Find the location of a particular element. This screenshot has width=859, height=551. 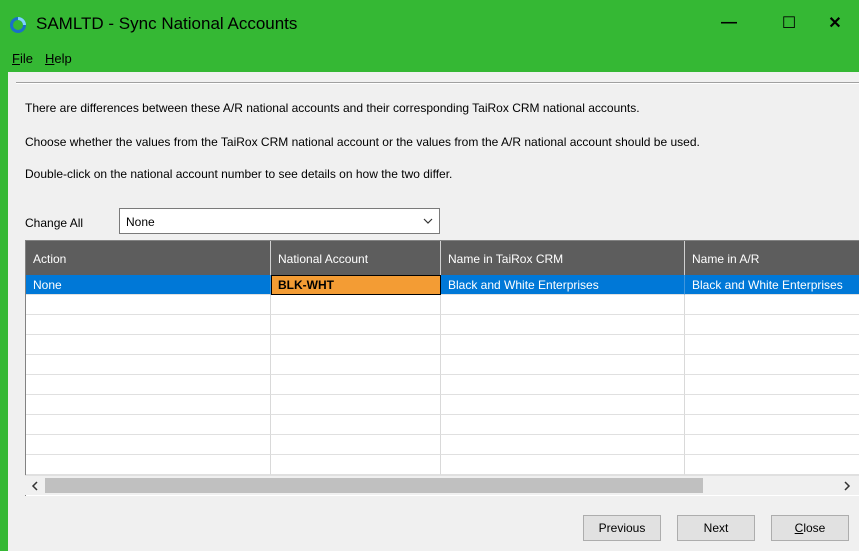

change-all-value: None is located at coordinates (140, 222).